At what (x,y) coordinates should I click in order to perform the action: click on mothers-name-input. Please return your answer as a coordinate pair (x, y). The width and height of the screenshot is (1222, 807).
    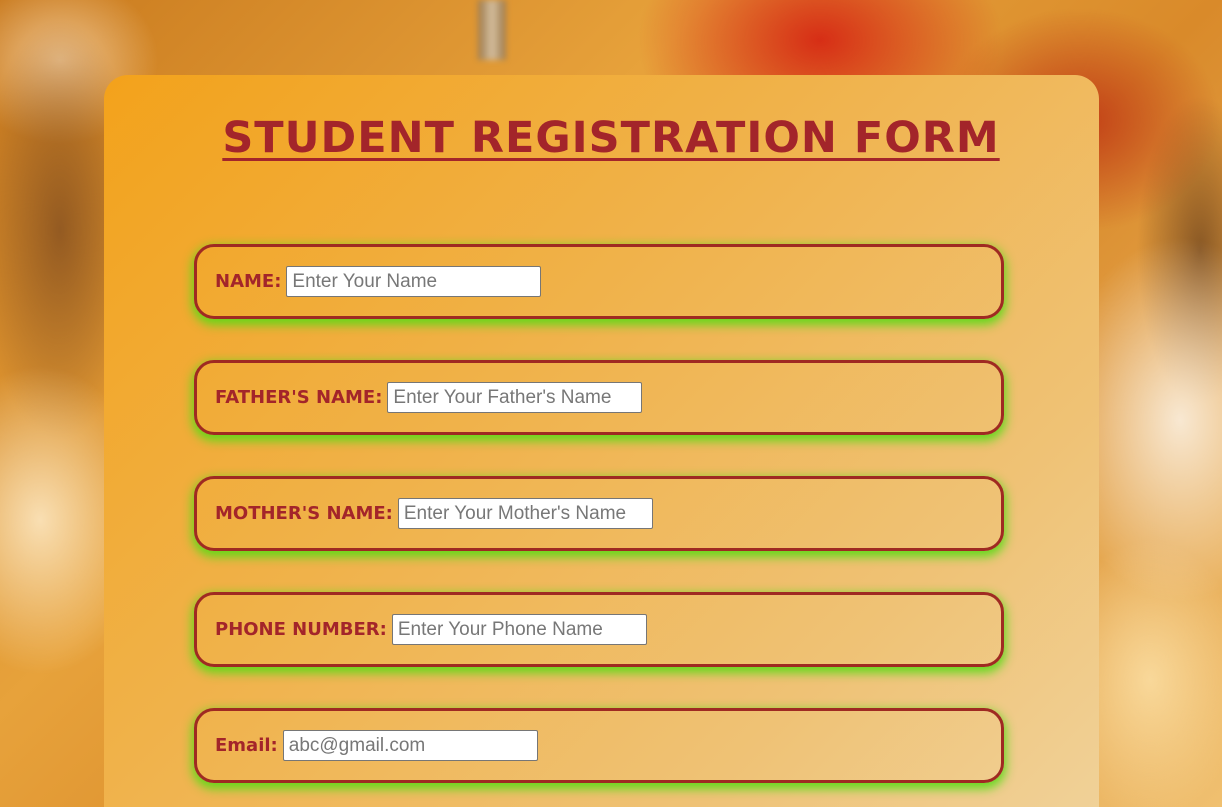
    Looking at the image, I should click on (525, 513).